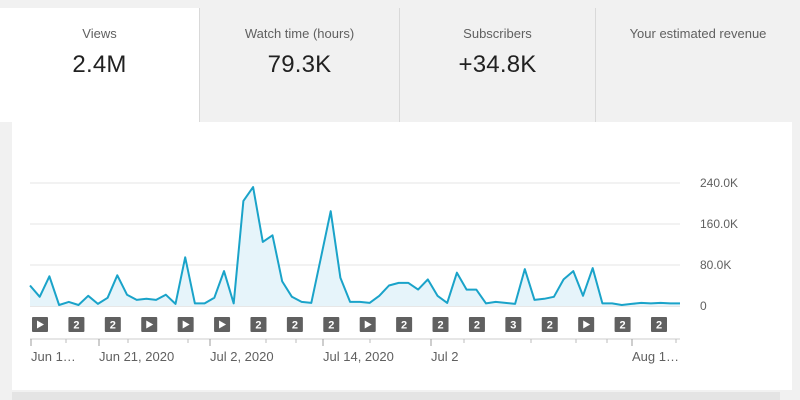 Image resolution: width=800 pixels, height=400 pixels. I want to click on x-tick-label: Jul 2, so click(444, 356).